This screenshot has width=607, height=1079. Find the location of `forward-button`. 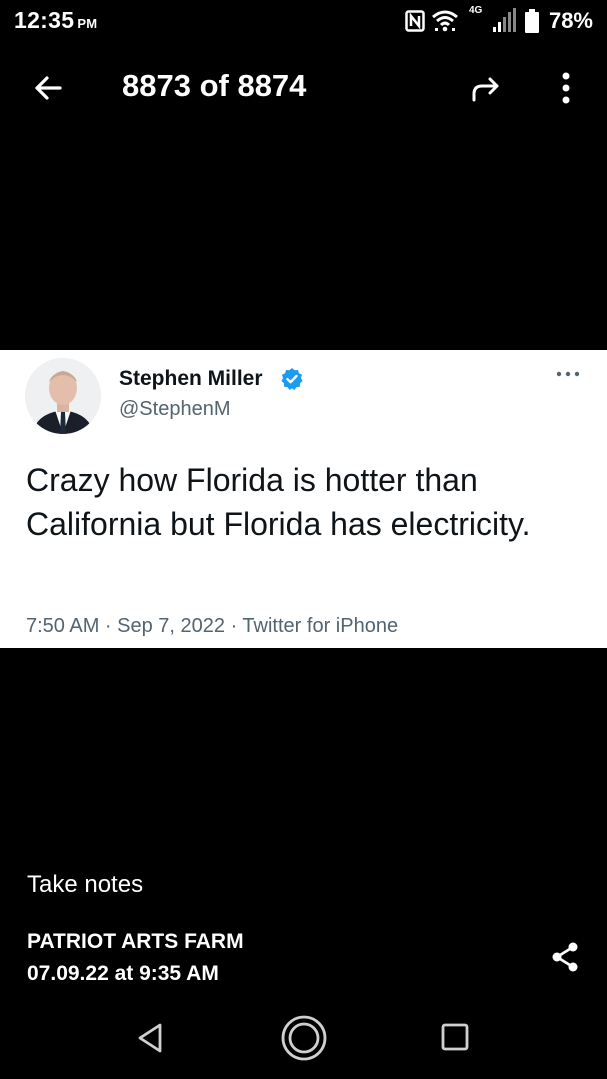

forward-button is located at coordinates (486, 90).